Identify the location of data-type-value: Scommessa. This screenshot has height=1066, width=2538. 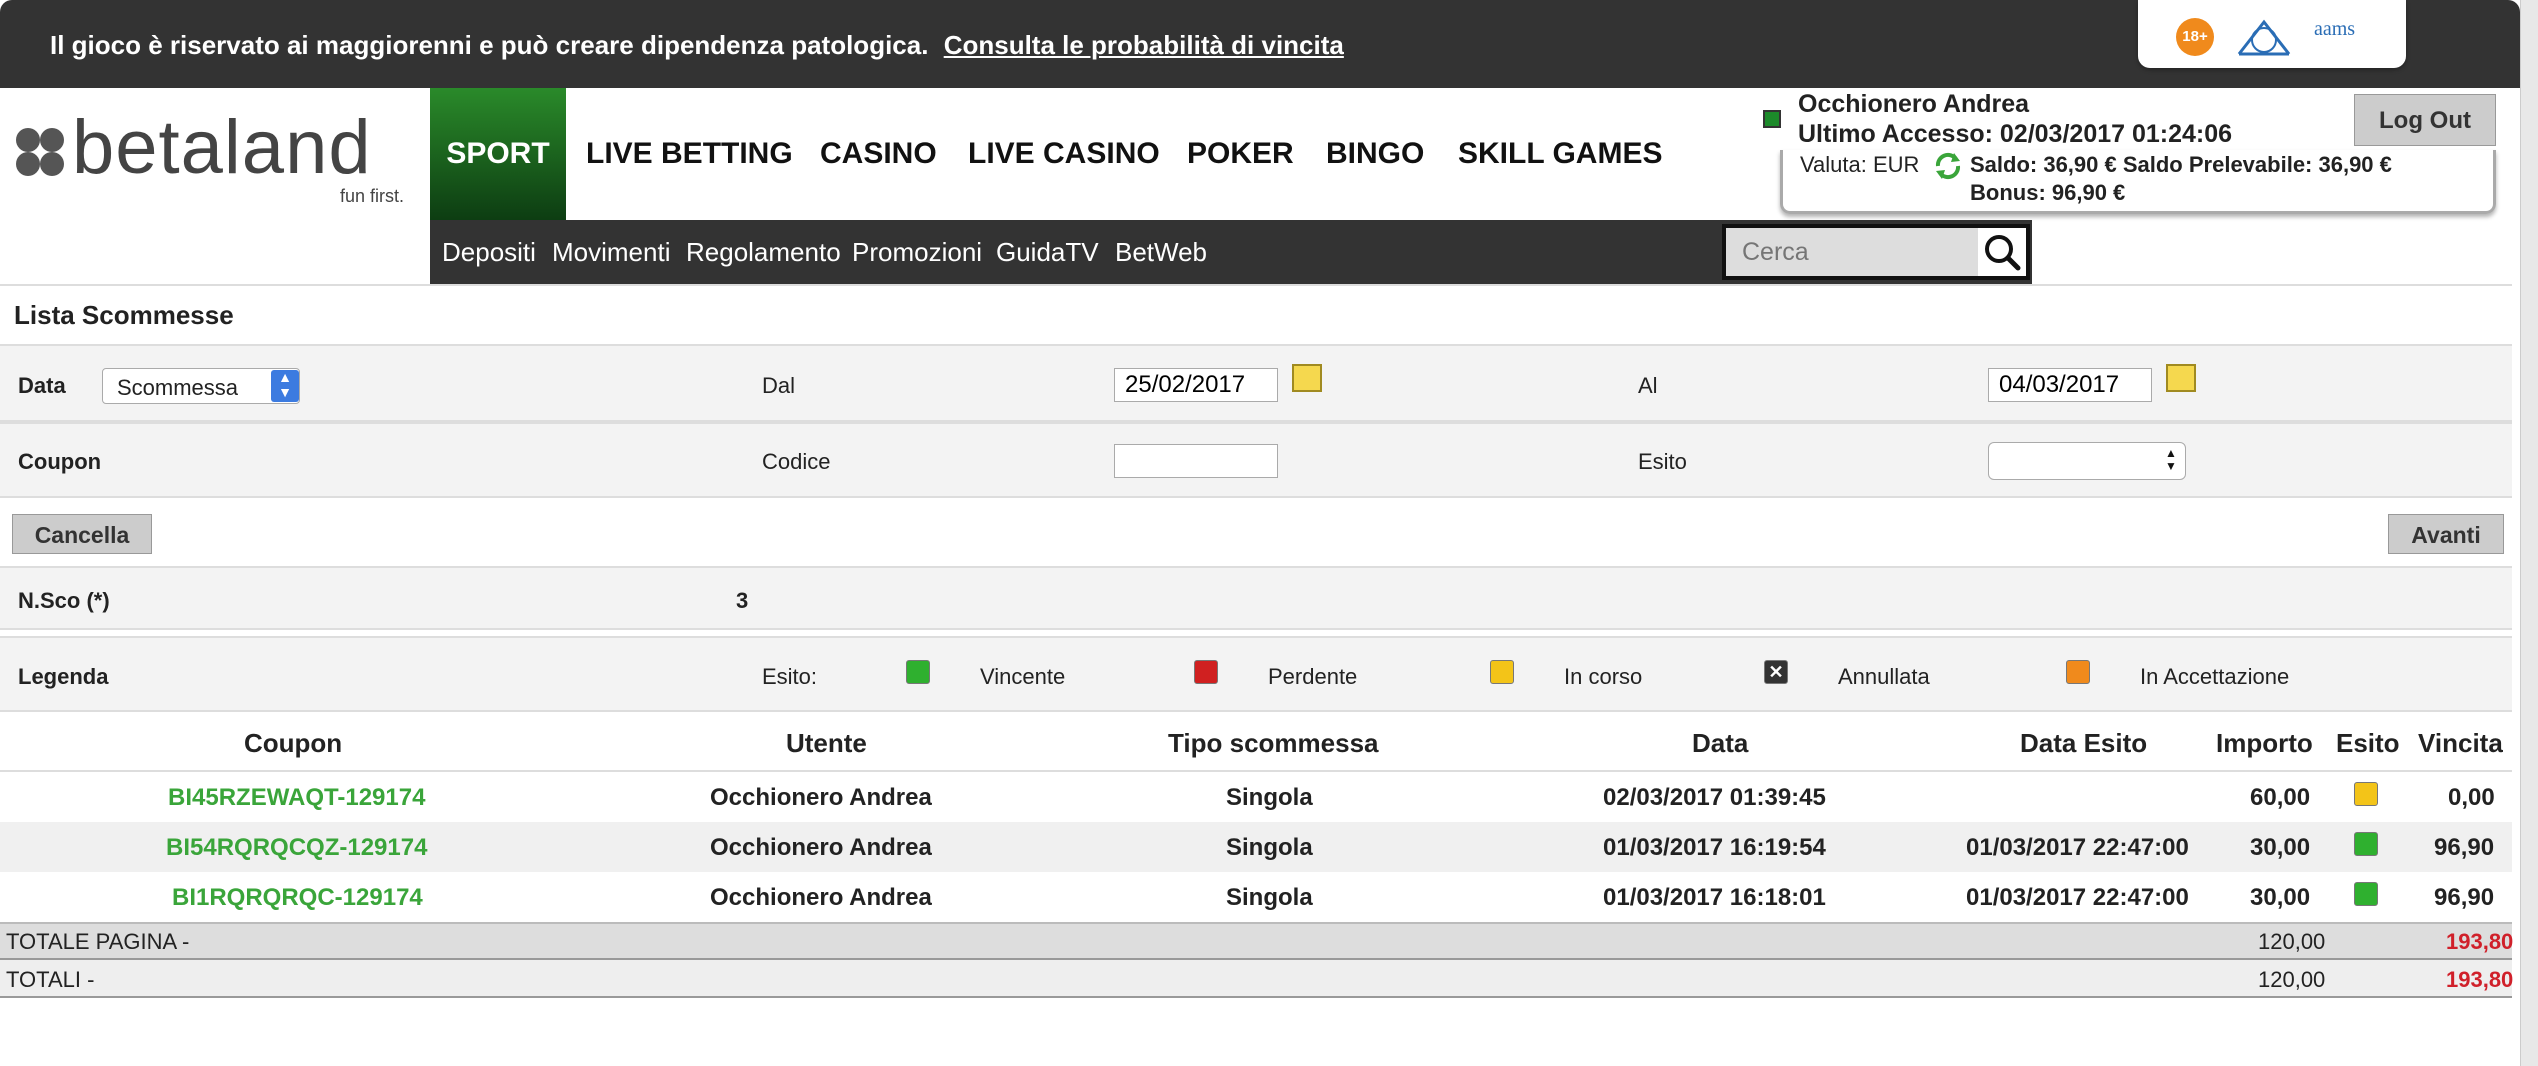
(178, 387).